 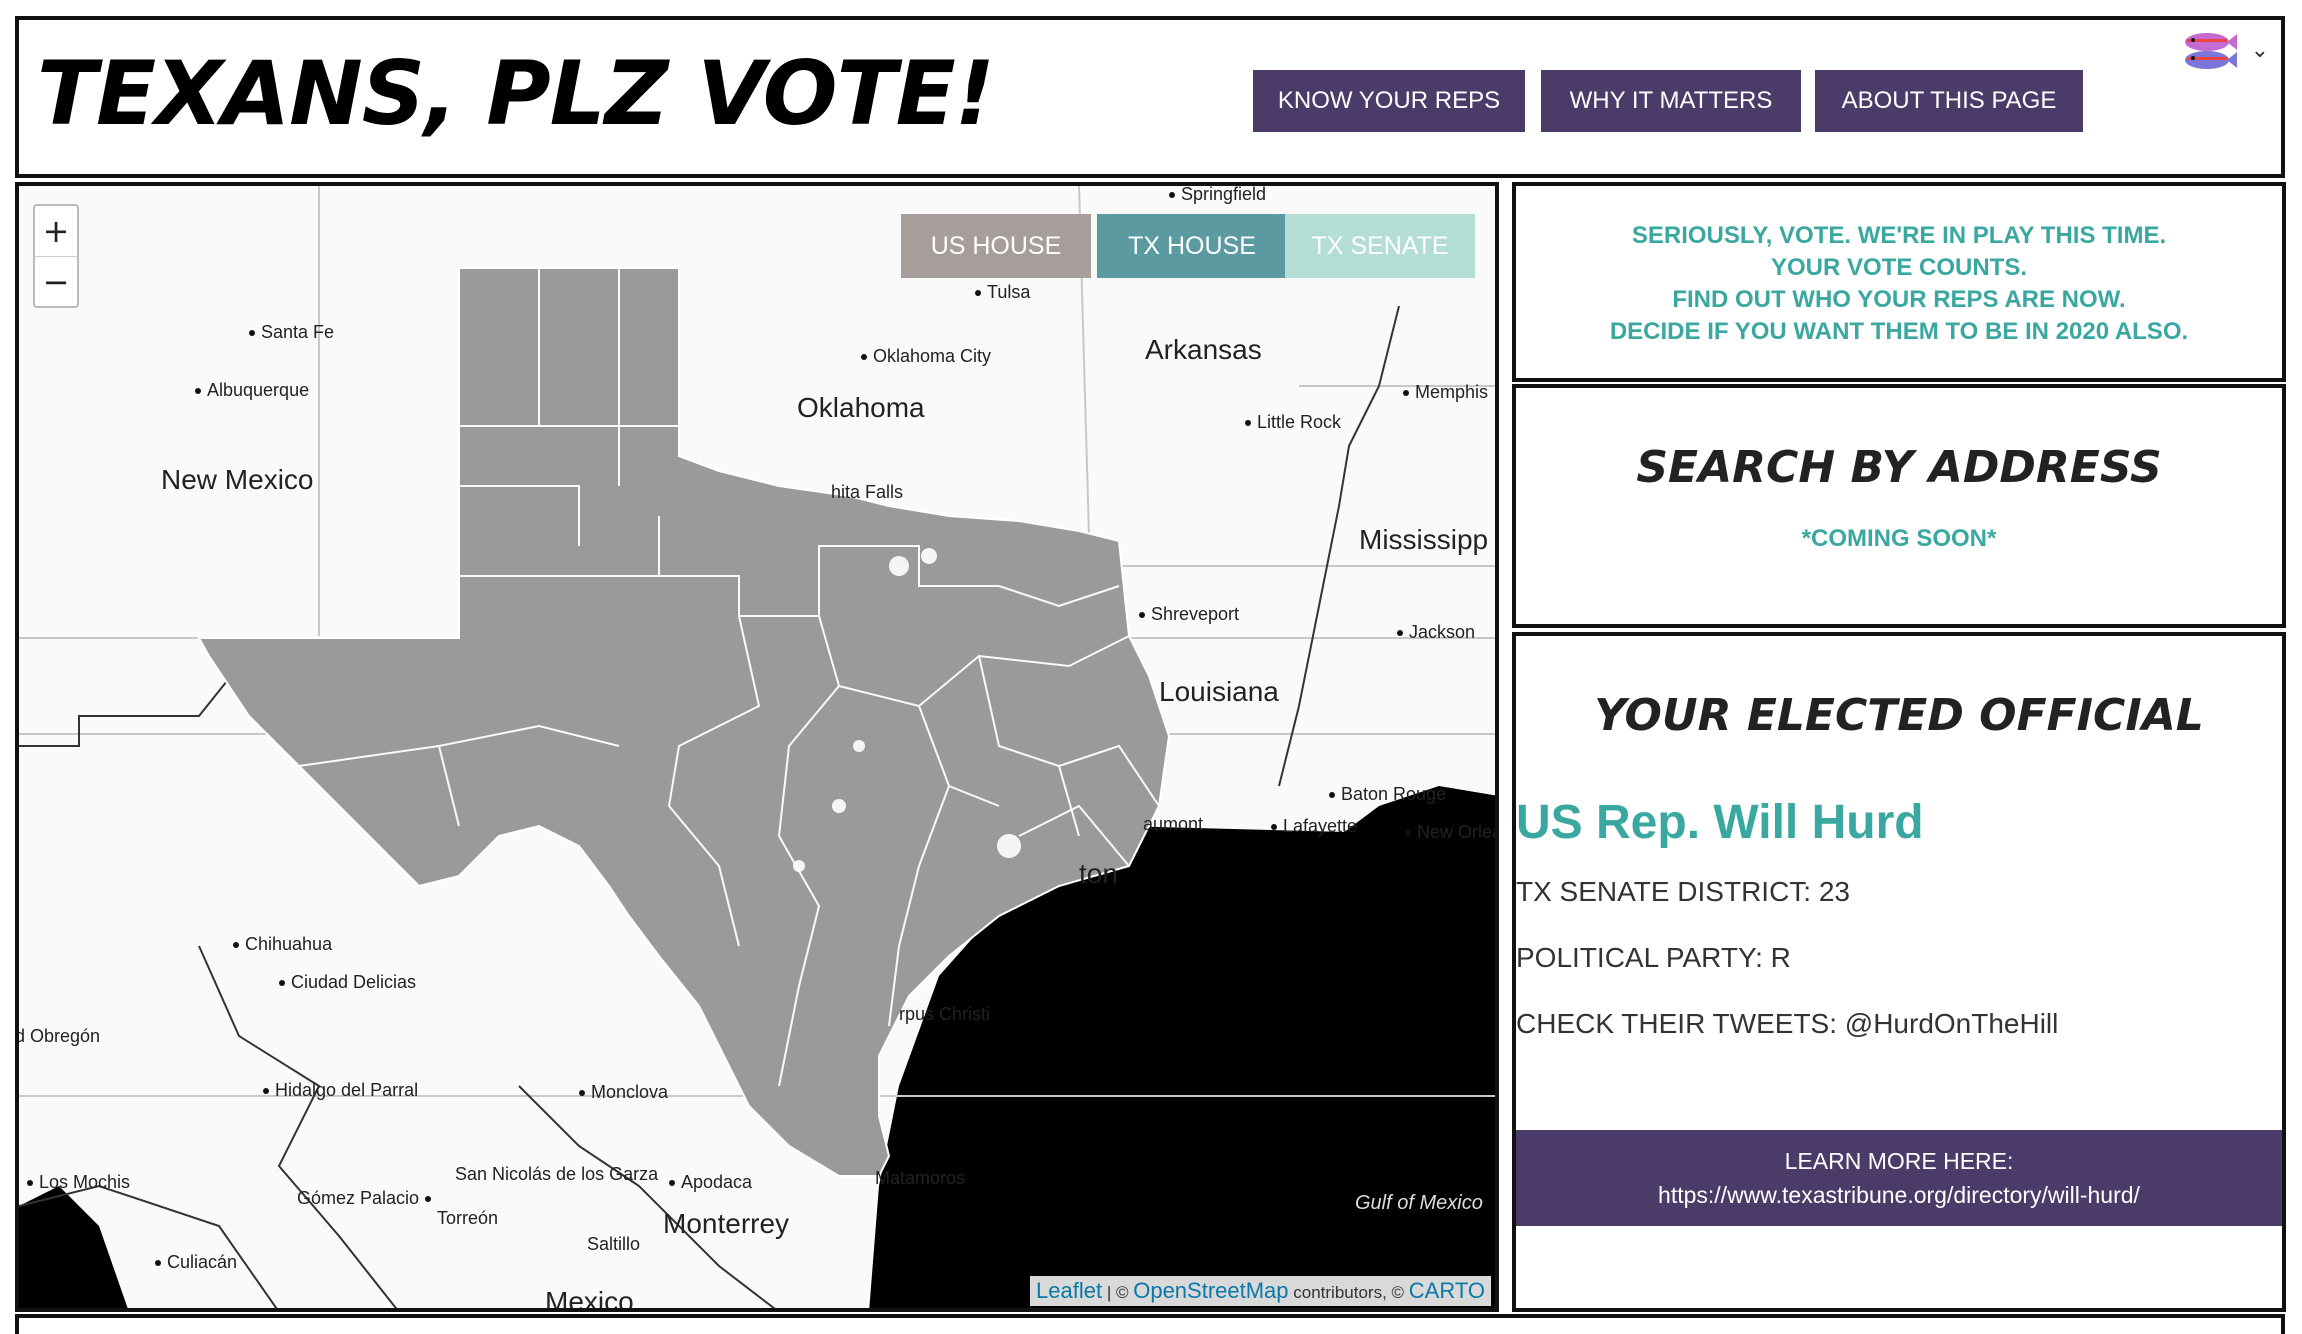 What do you see at coordinates (557, 1174) in the screenshot?
I see `map-city-label: San Nicolás de los Garza` at bounding box center [557, 1174].